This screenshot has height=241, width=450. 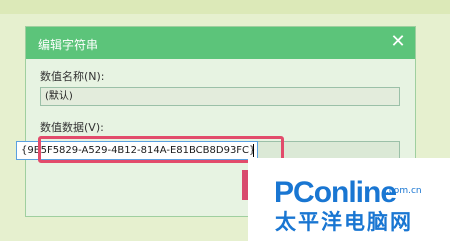 I want to click on logo-wordmark: PConline, so click(x=335, y=193).